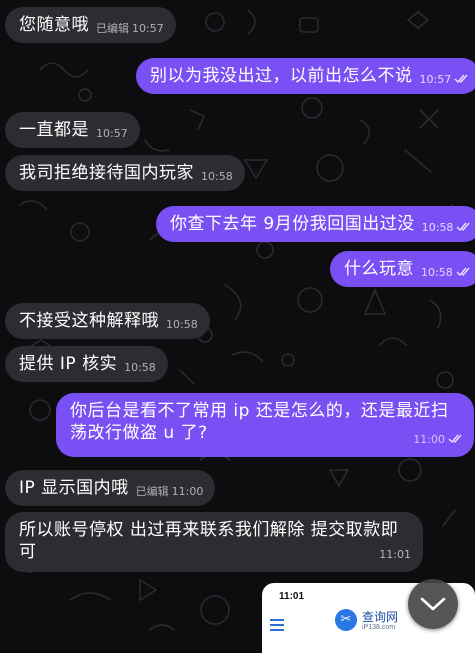  What do you see at coordinates (68, 364) in the screenshot?
I see `message-text: 提供 IP 核实` at bounding box center [68, 364].